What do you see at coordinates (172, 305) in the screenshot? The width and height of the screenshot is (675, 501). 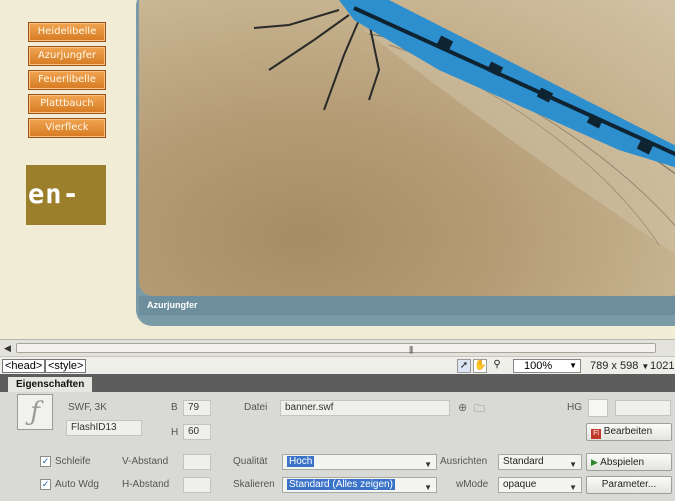 I see `photo-caption: Azurjungfer` at bounding box center [172, 305].